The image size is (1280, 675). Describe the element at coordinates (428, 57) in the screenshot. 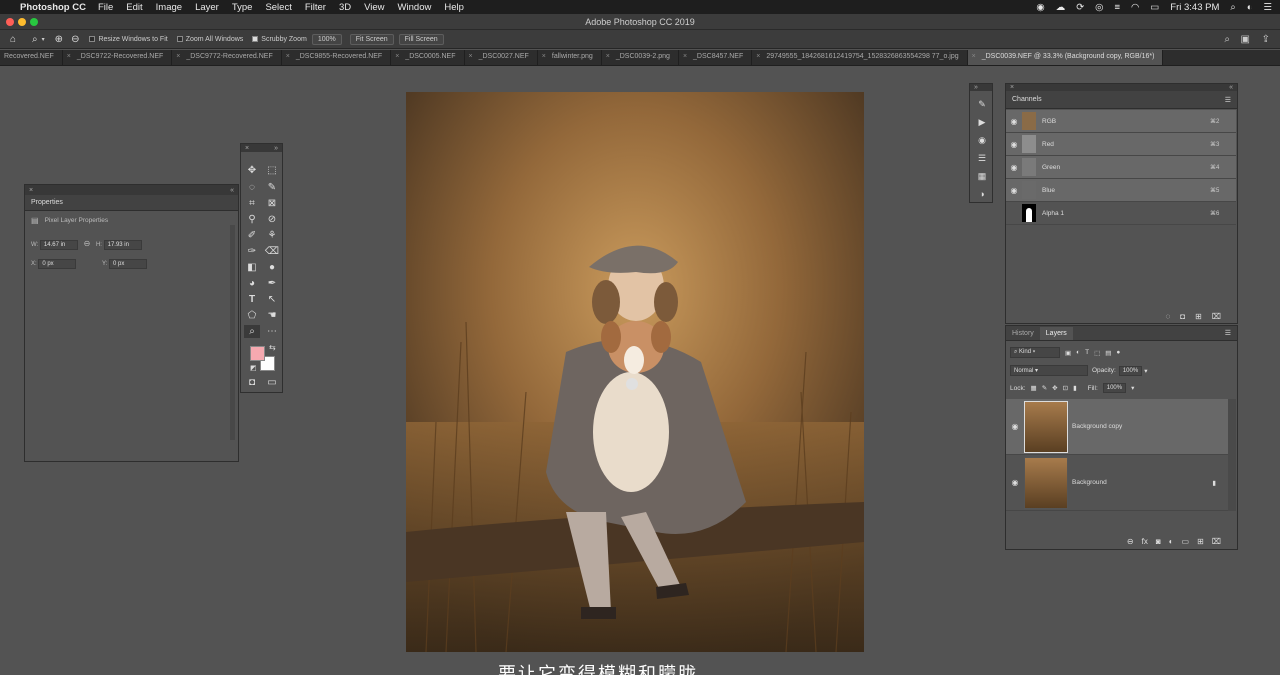

I see `tab-document: × _DSC0005.NEF` at that location.